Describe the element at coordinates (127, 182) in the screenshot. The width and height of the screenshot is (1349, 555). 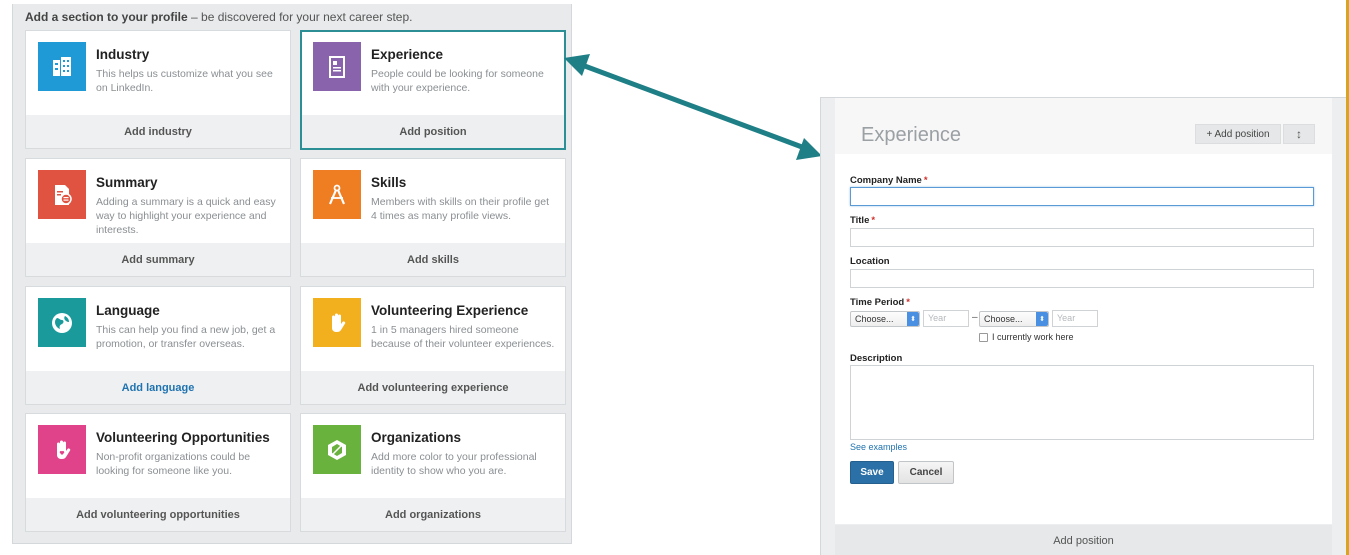
I see `card-title: Summary` at that location.